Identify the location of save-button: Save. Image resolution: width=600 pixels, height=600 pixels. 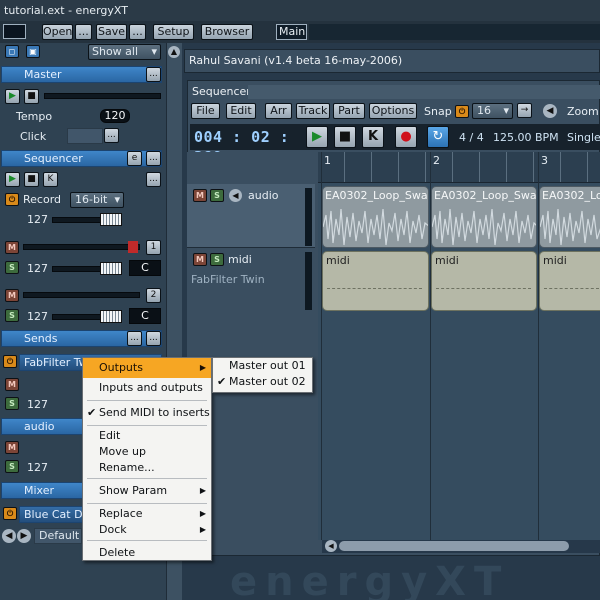
(111, 32).